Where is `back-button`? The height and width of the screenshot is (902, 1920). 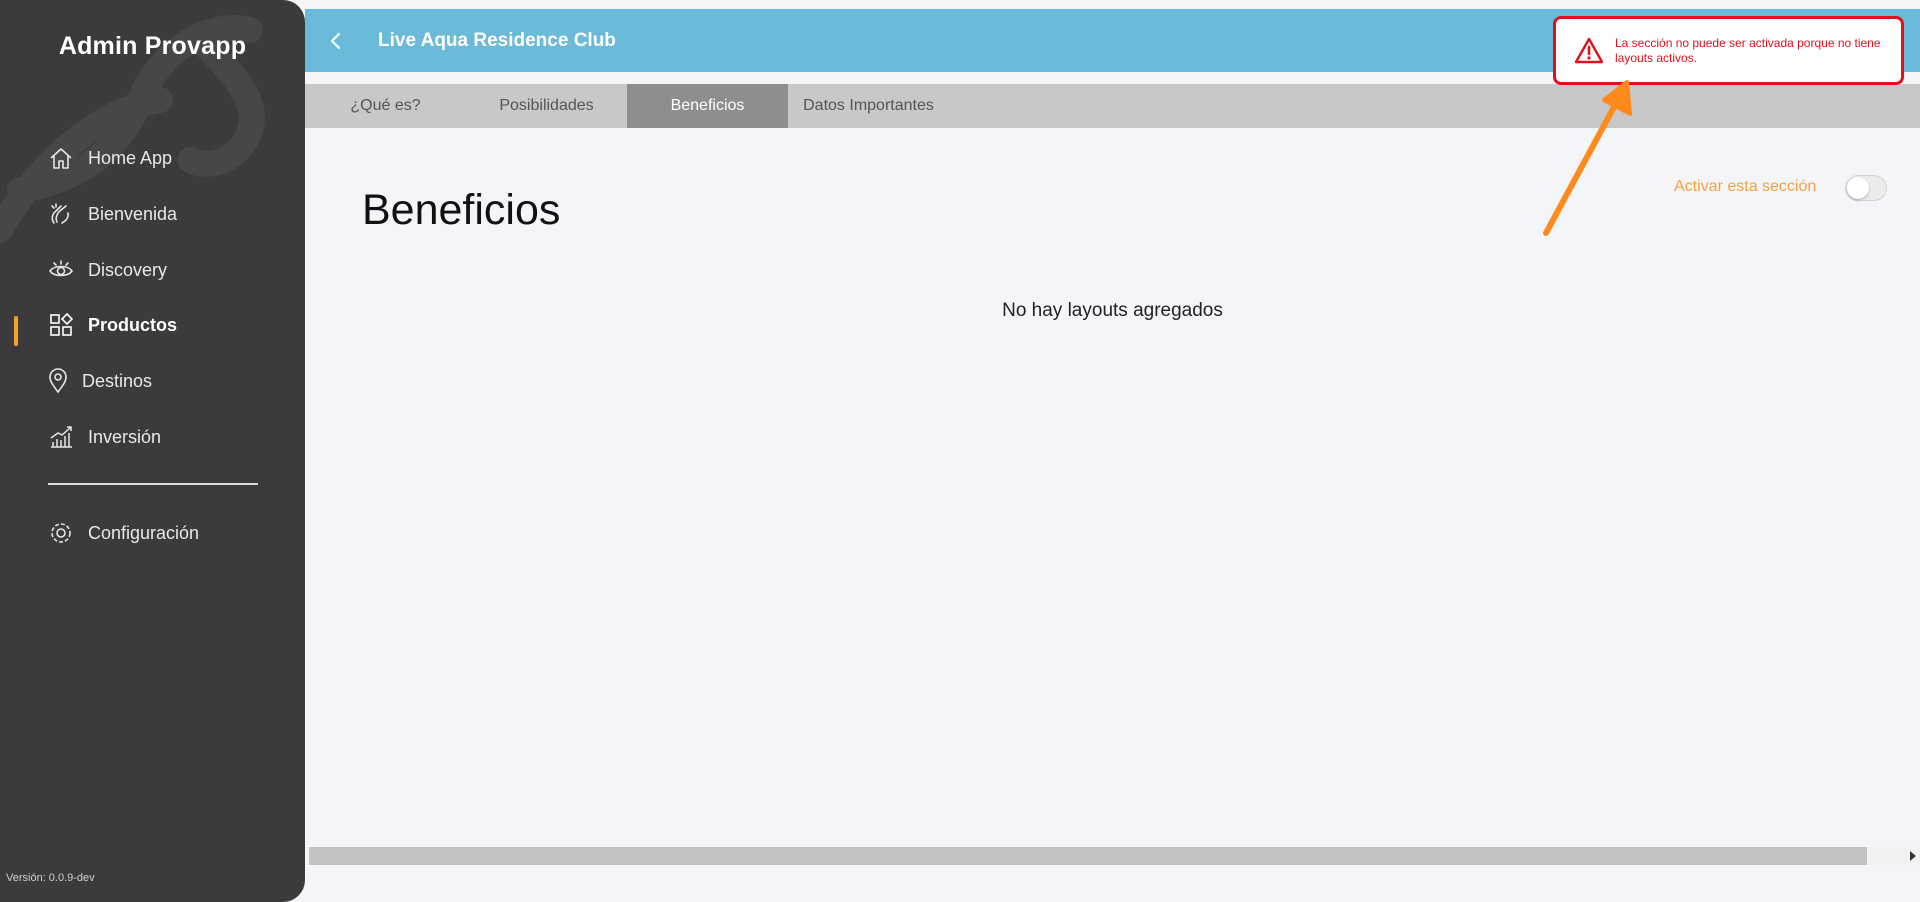
back-button is located at coordinates (336, 41).